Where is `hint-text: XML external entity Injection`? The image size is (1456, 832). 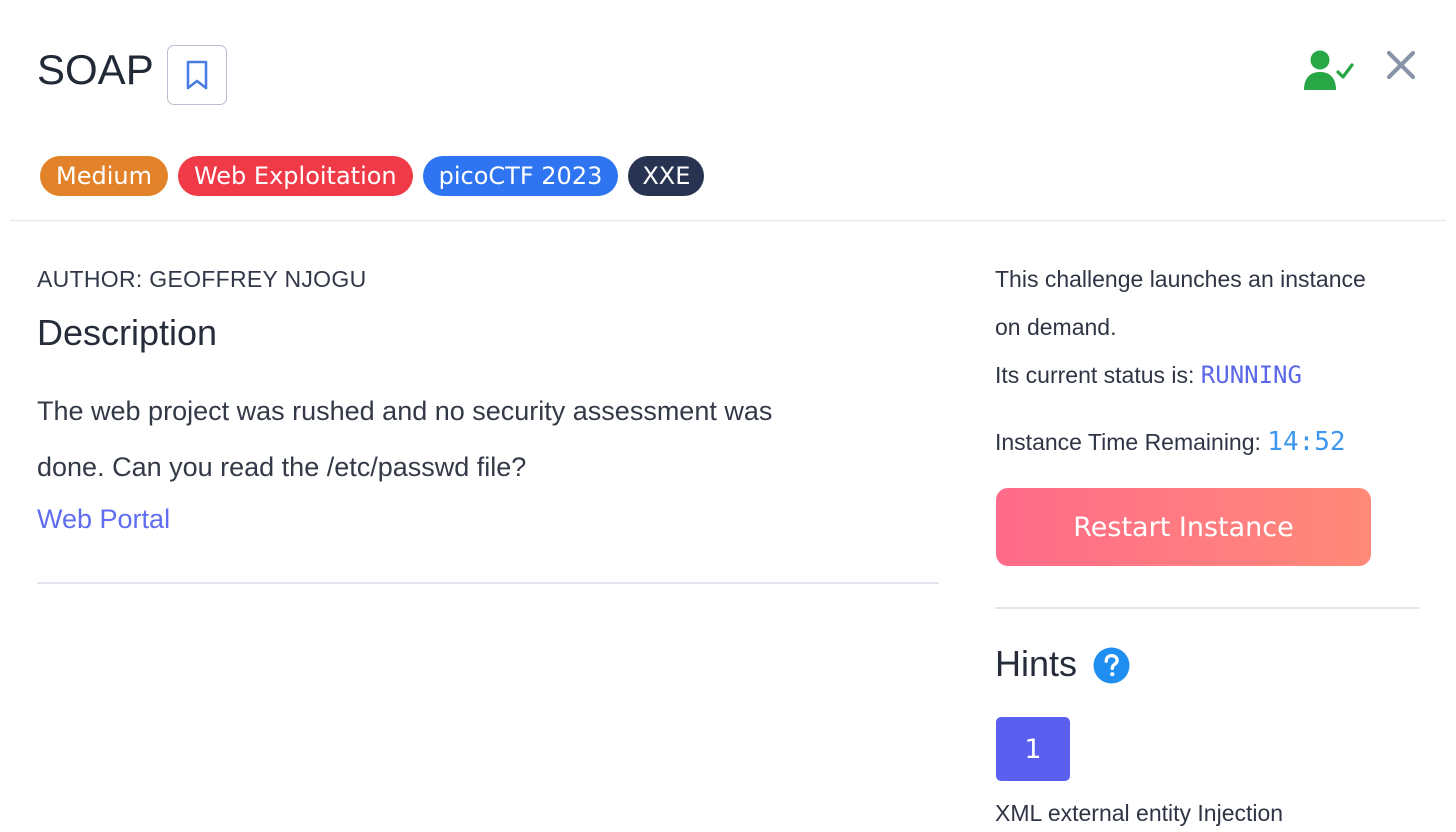
hint-text: XML external entity Injection is located at coordinates (1139, 813).